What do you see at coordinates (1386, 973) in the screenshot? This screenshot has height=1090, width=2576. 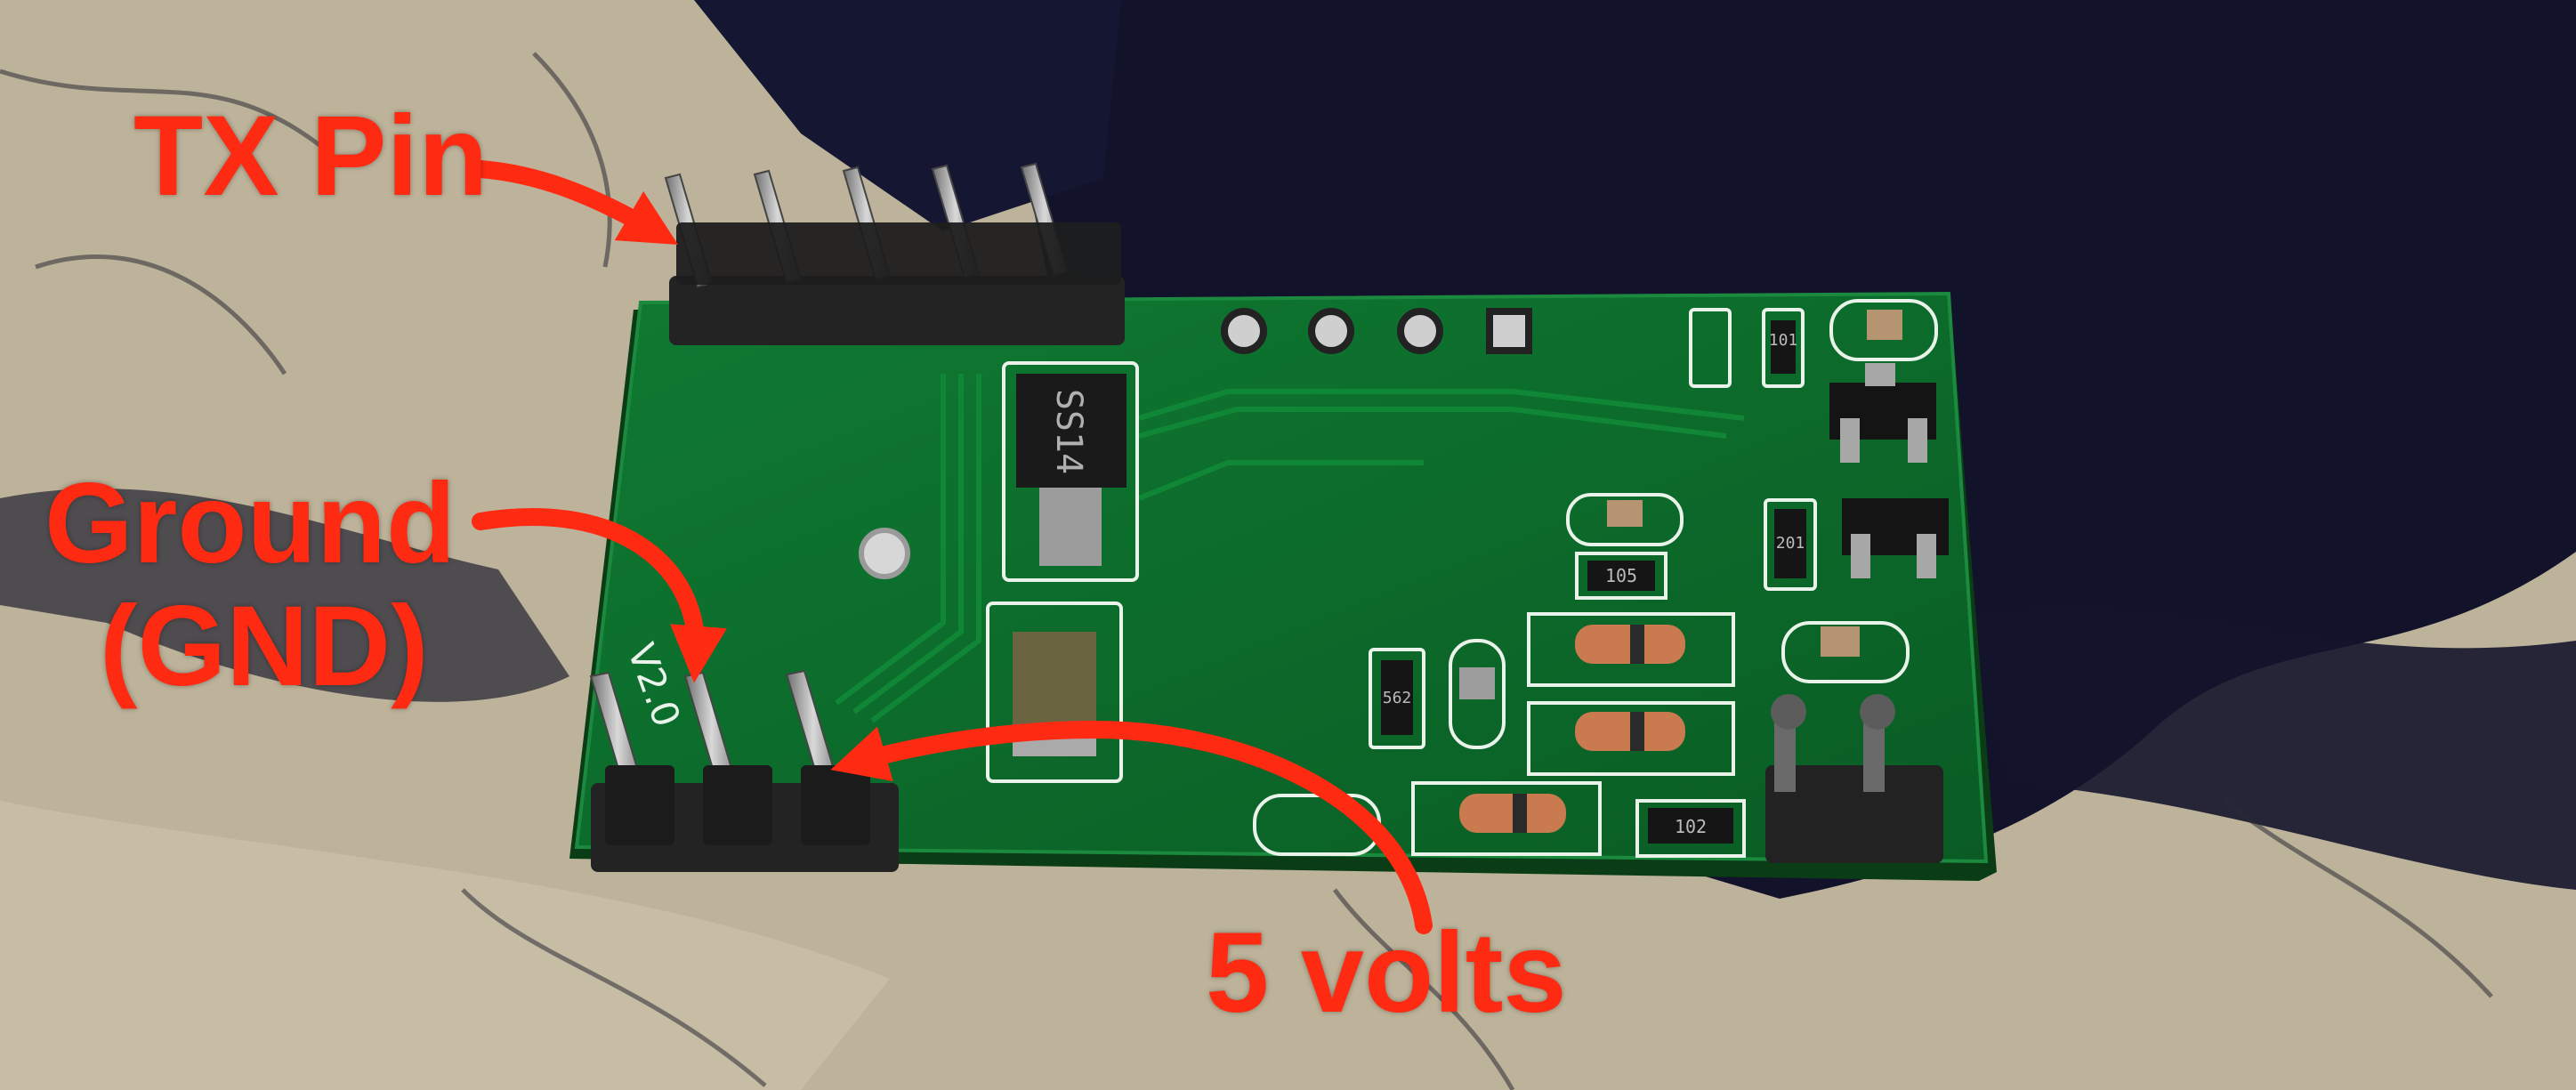 I see `five-volts-label: 5 volts` at bounding box center [1386, 973].